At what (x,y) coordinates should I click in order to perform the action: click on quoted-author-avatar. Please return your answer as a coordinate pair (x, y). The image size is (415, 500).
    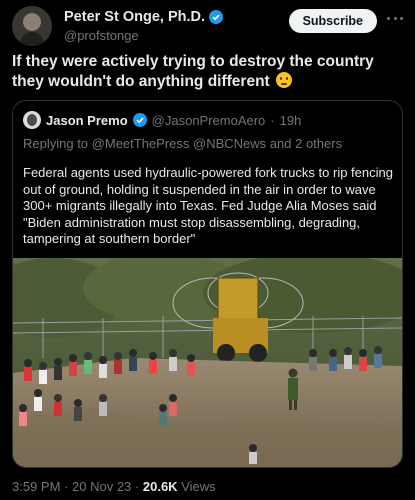
    Looking at the image, I should click on (32, 120).